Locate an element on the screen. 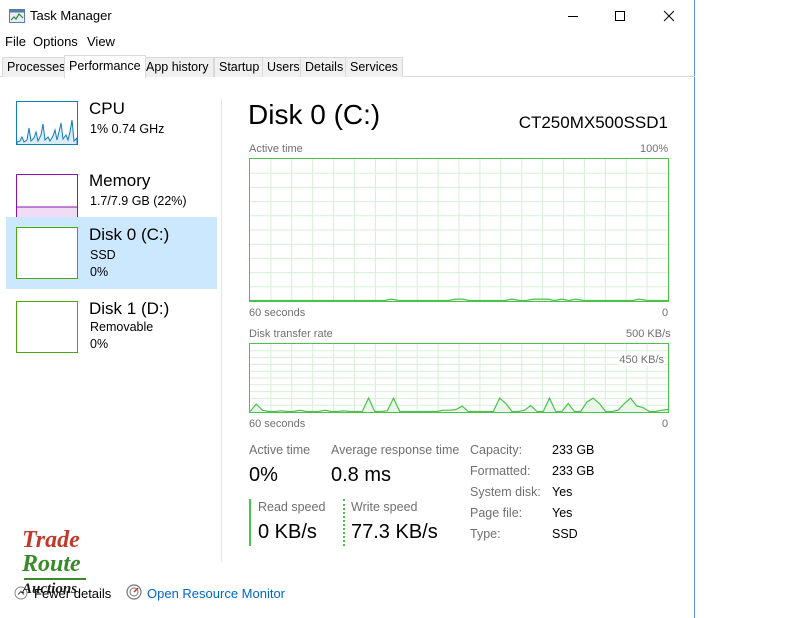  type-value: SSD is located at coordinates (565, 534).